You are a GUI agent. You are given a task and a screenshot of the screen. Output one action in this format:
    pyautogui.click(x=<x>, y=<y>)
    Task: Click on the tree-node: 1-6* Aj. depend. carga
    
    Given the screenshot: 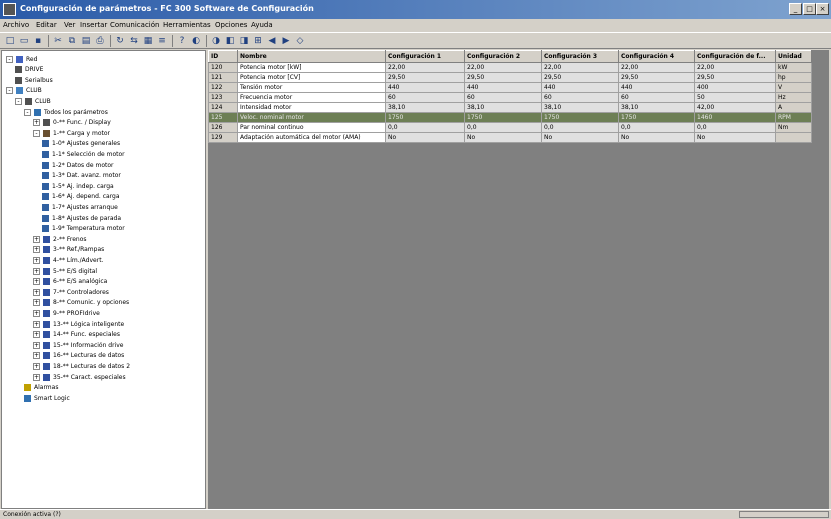 What is the action you would take?
    pyautogui.click(x=81, y=197)
    